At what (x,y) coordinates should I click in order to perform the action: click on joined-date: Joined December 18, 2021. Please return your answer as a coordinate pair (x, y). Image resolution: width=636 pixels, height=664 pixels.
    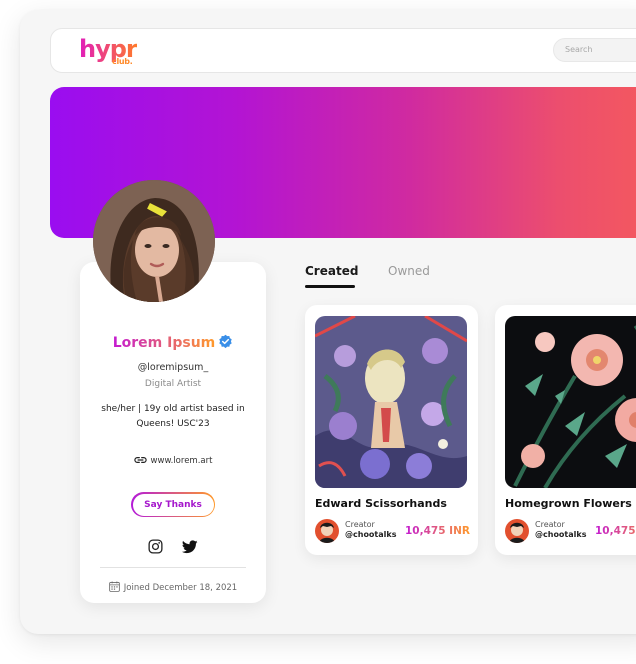
    Looking at the image, I should click on (173, 587).